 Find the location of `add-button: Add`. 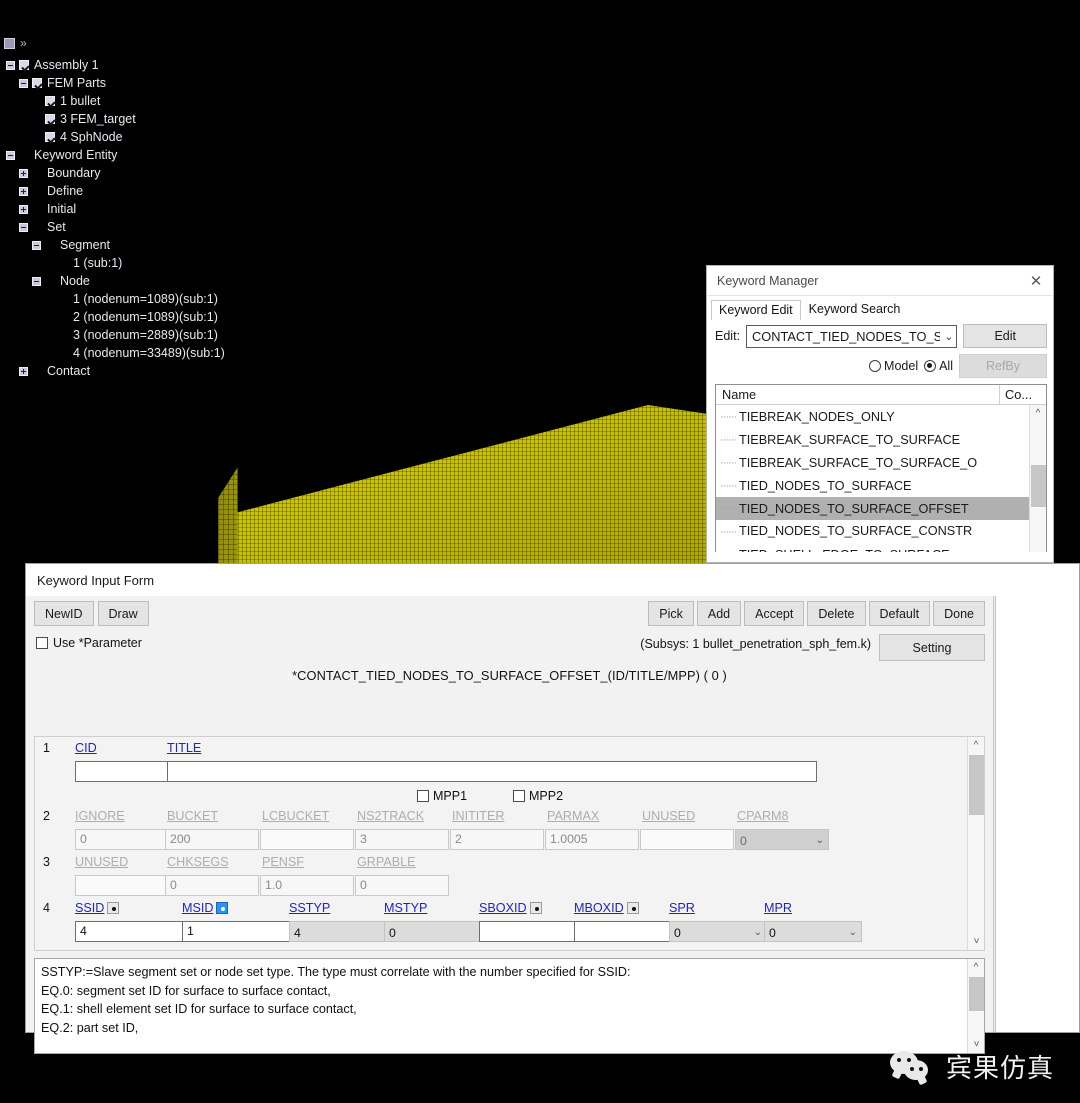

add-button: Add is located at coordinates (719, 613).